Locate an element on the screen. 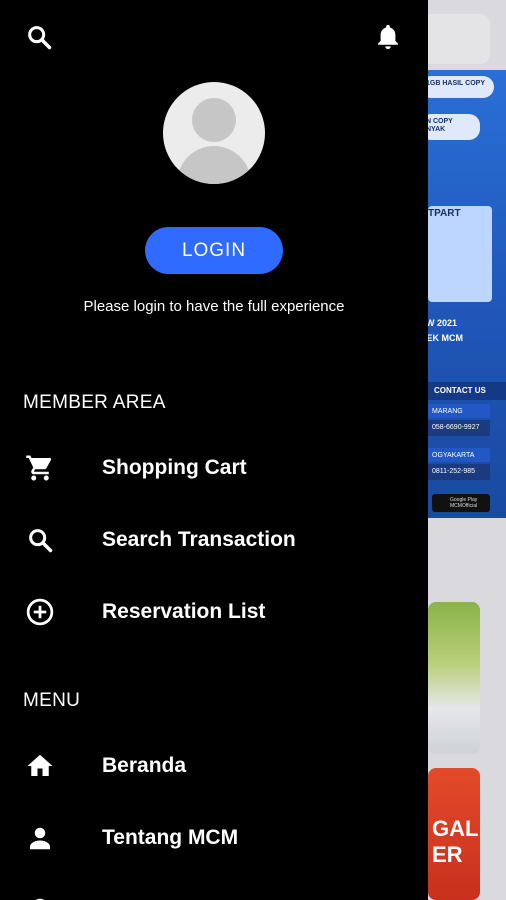 This screenshot has height=900, width=506. login-button: LOGIN is located at coordinates (214, 250).